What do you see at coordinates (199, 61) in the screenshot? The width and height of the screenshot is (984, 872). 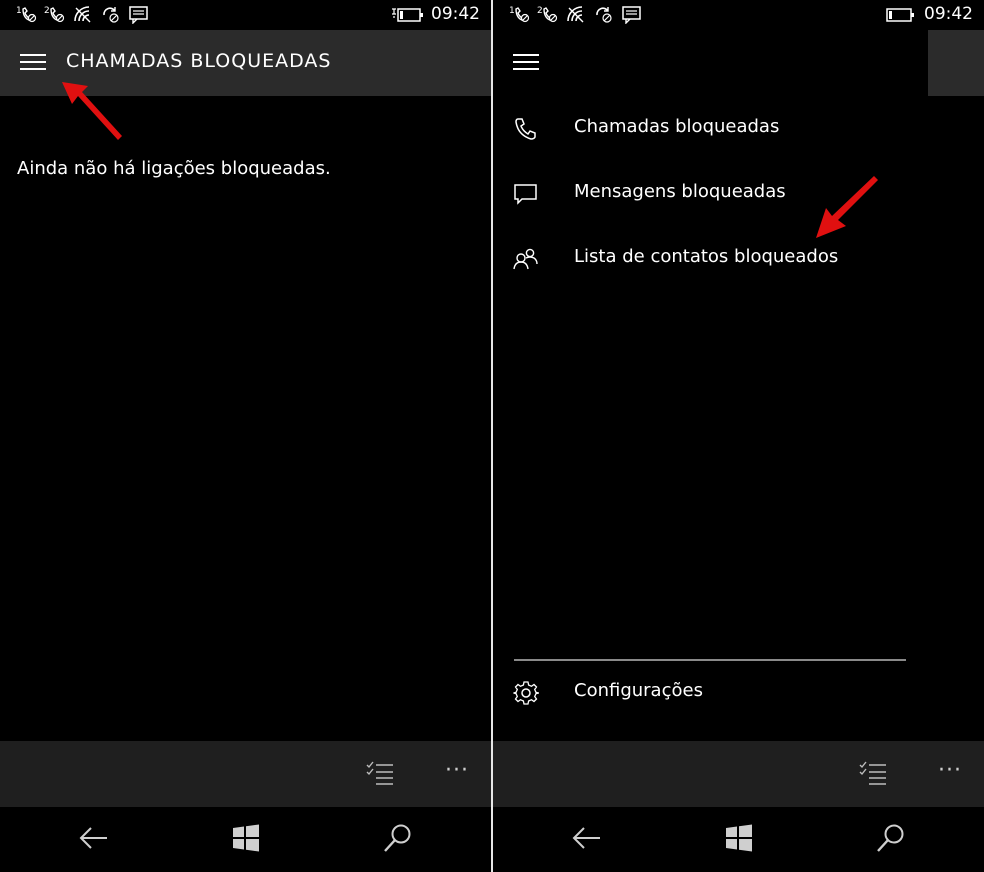 I see `page-title: CHAMADAS BLOQUEADAS` at bounding box center [199, 61].